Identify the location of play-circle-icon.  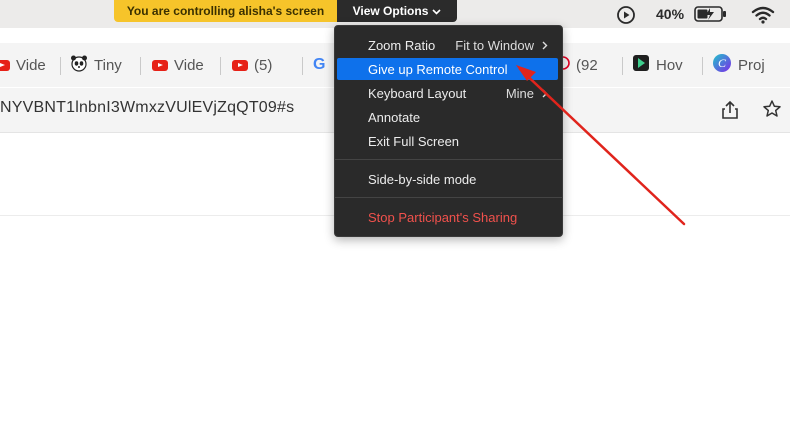
(626, 17).